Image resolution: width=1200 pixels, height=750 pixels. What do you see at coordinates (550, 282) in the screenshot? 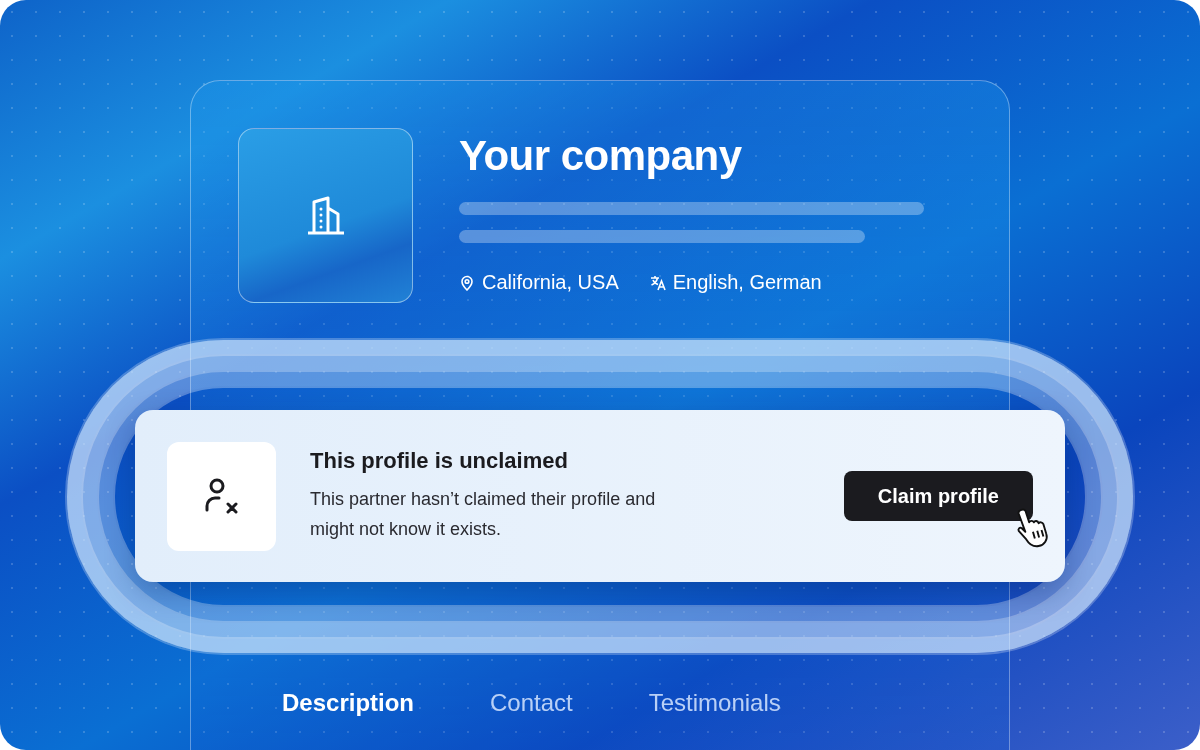
I see `location-text: California, USA` at bounding box center [550, 282].